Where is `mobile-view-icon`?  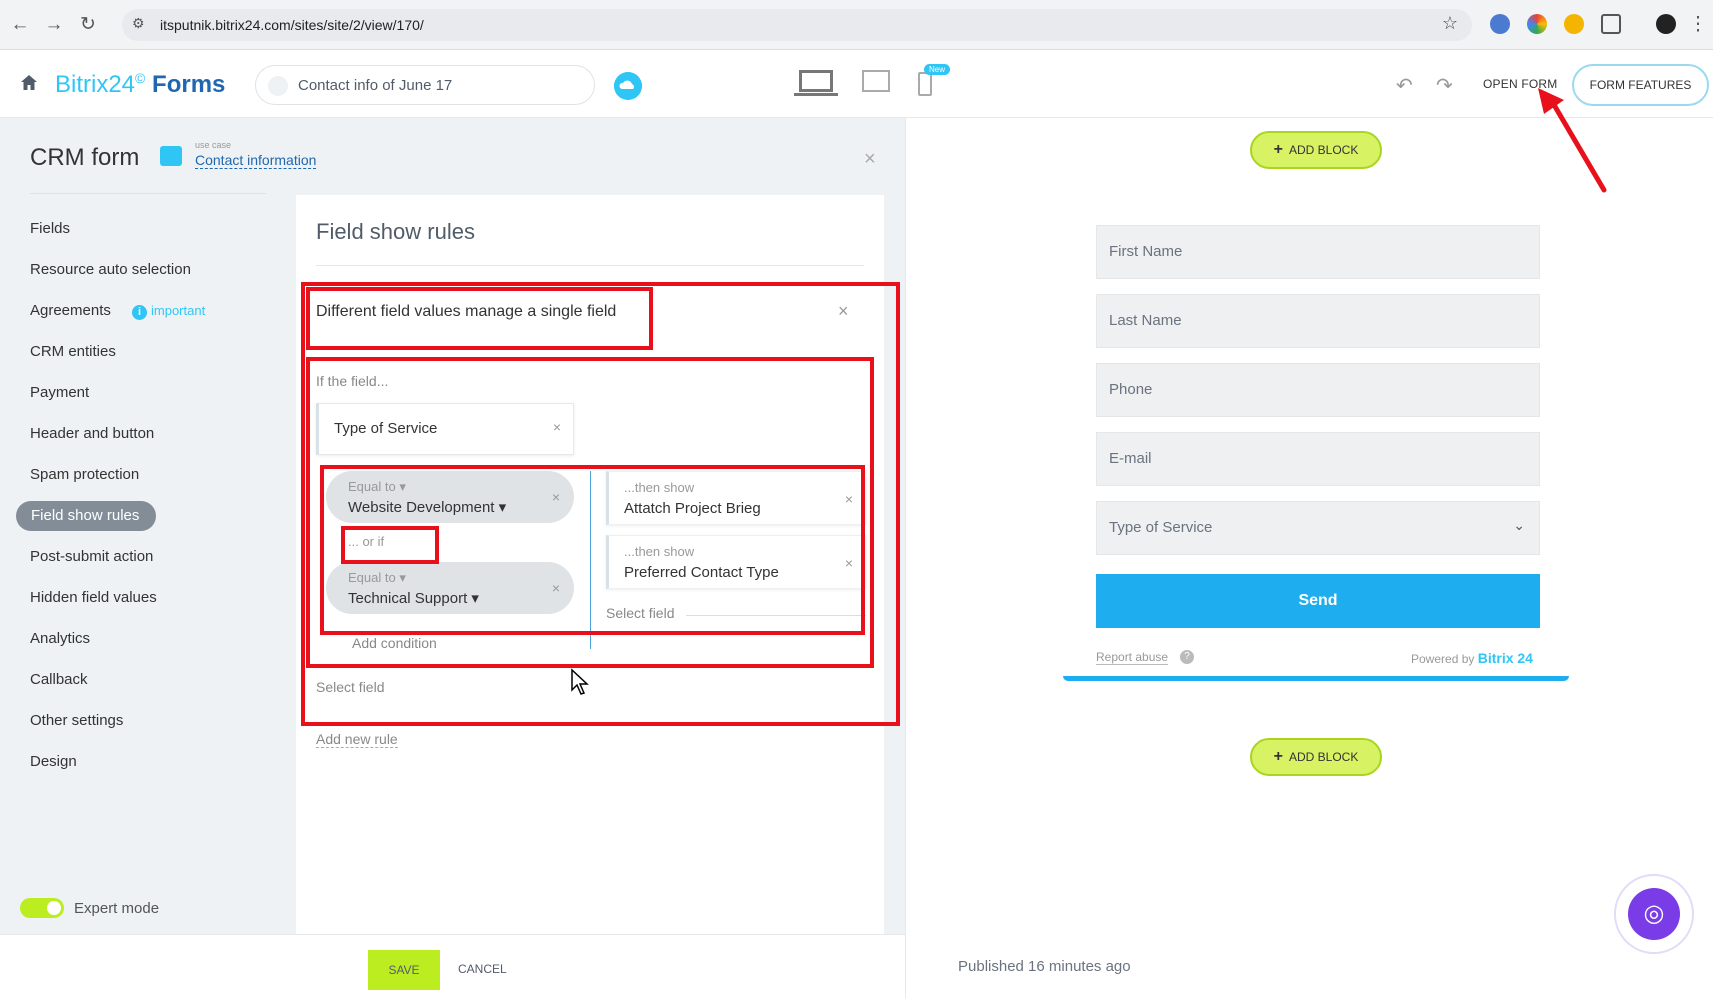 mobile-view-icon is located at coordinates (925, 84).